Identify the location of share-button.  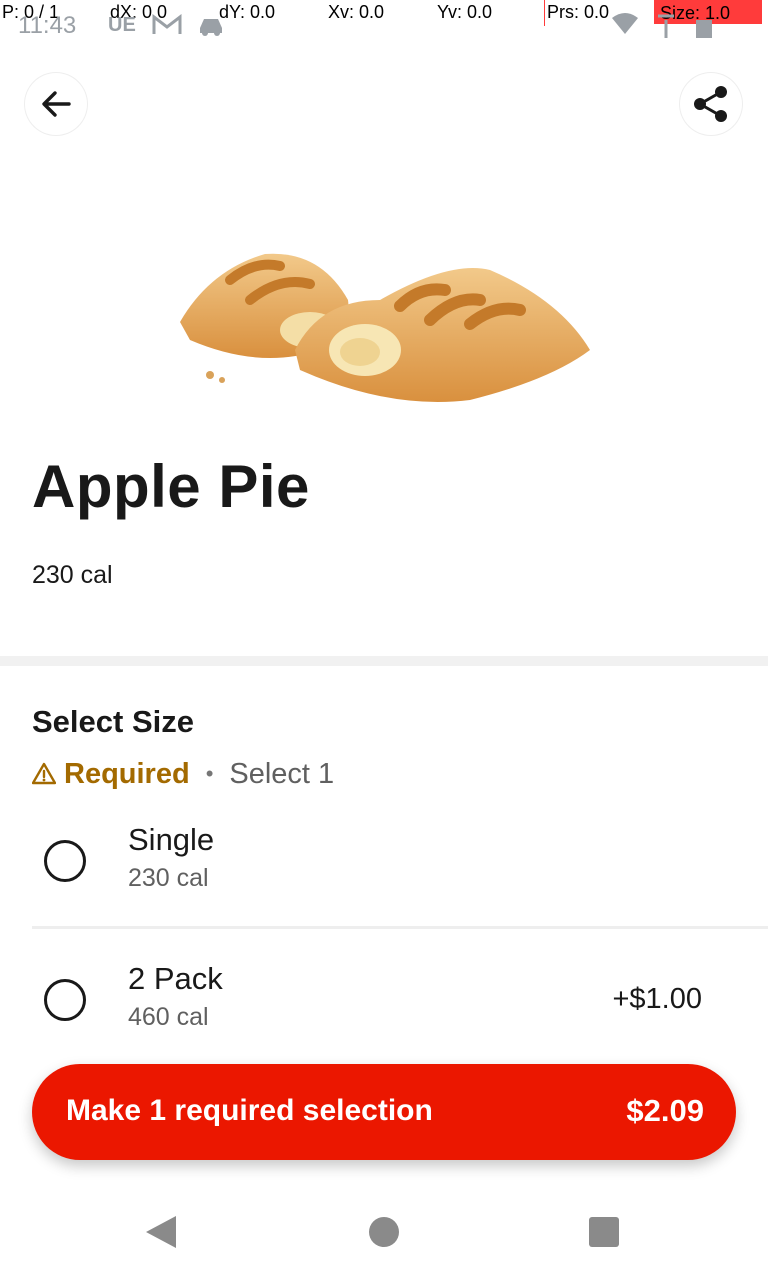
(711, 104).